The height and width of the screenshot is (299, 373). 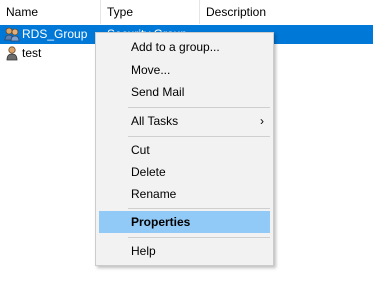 I want to click on user-icon, so click(x=12, y=53).